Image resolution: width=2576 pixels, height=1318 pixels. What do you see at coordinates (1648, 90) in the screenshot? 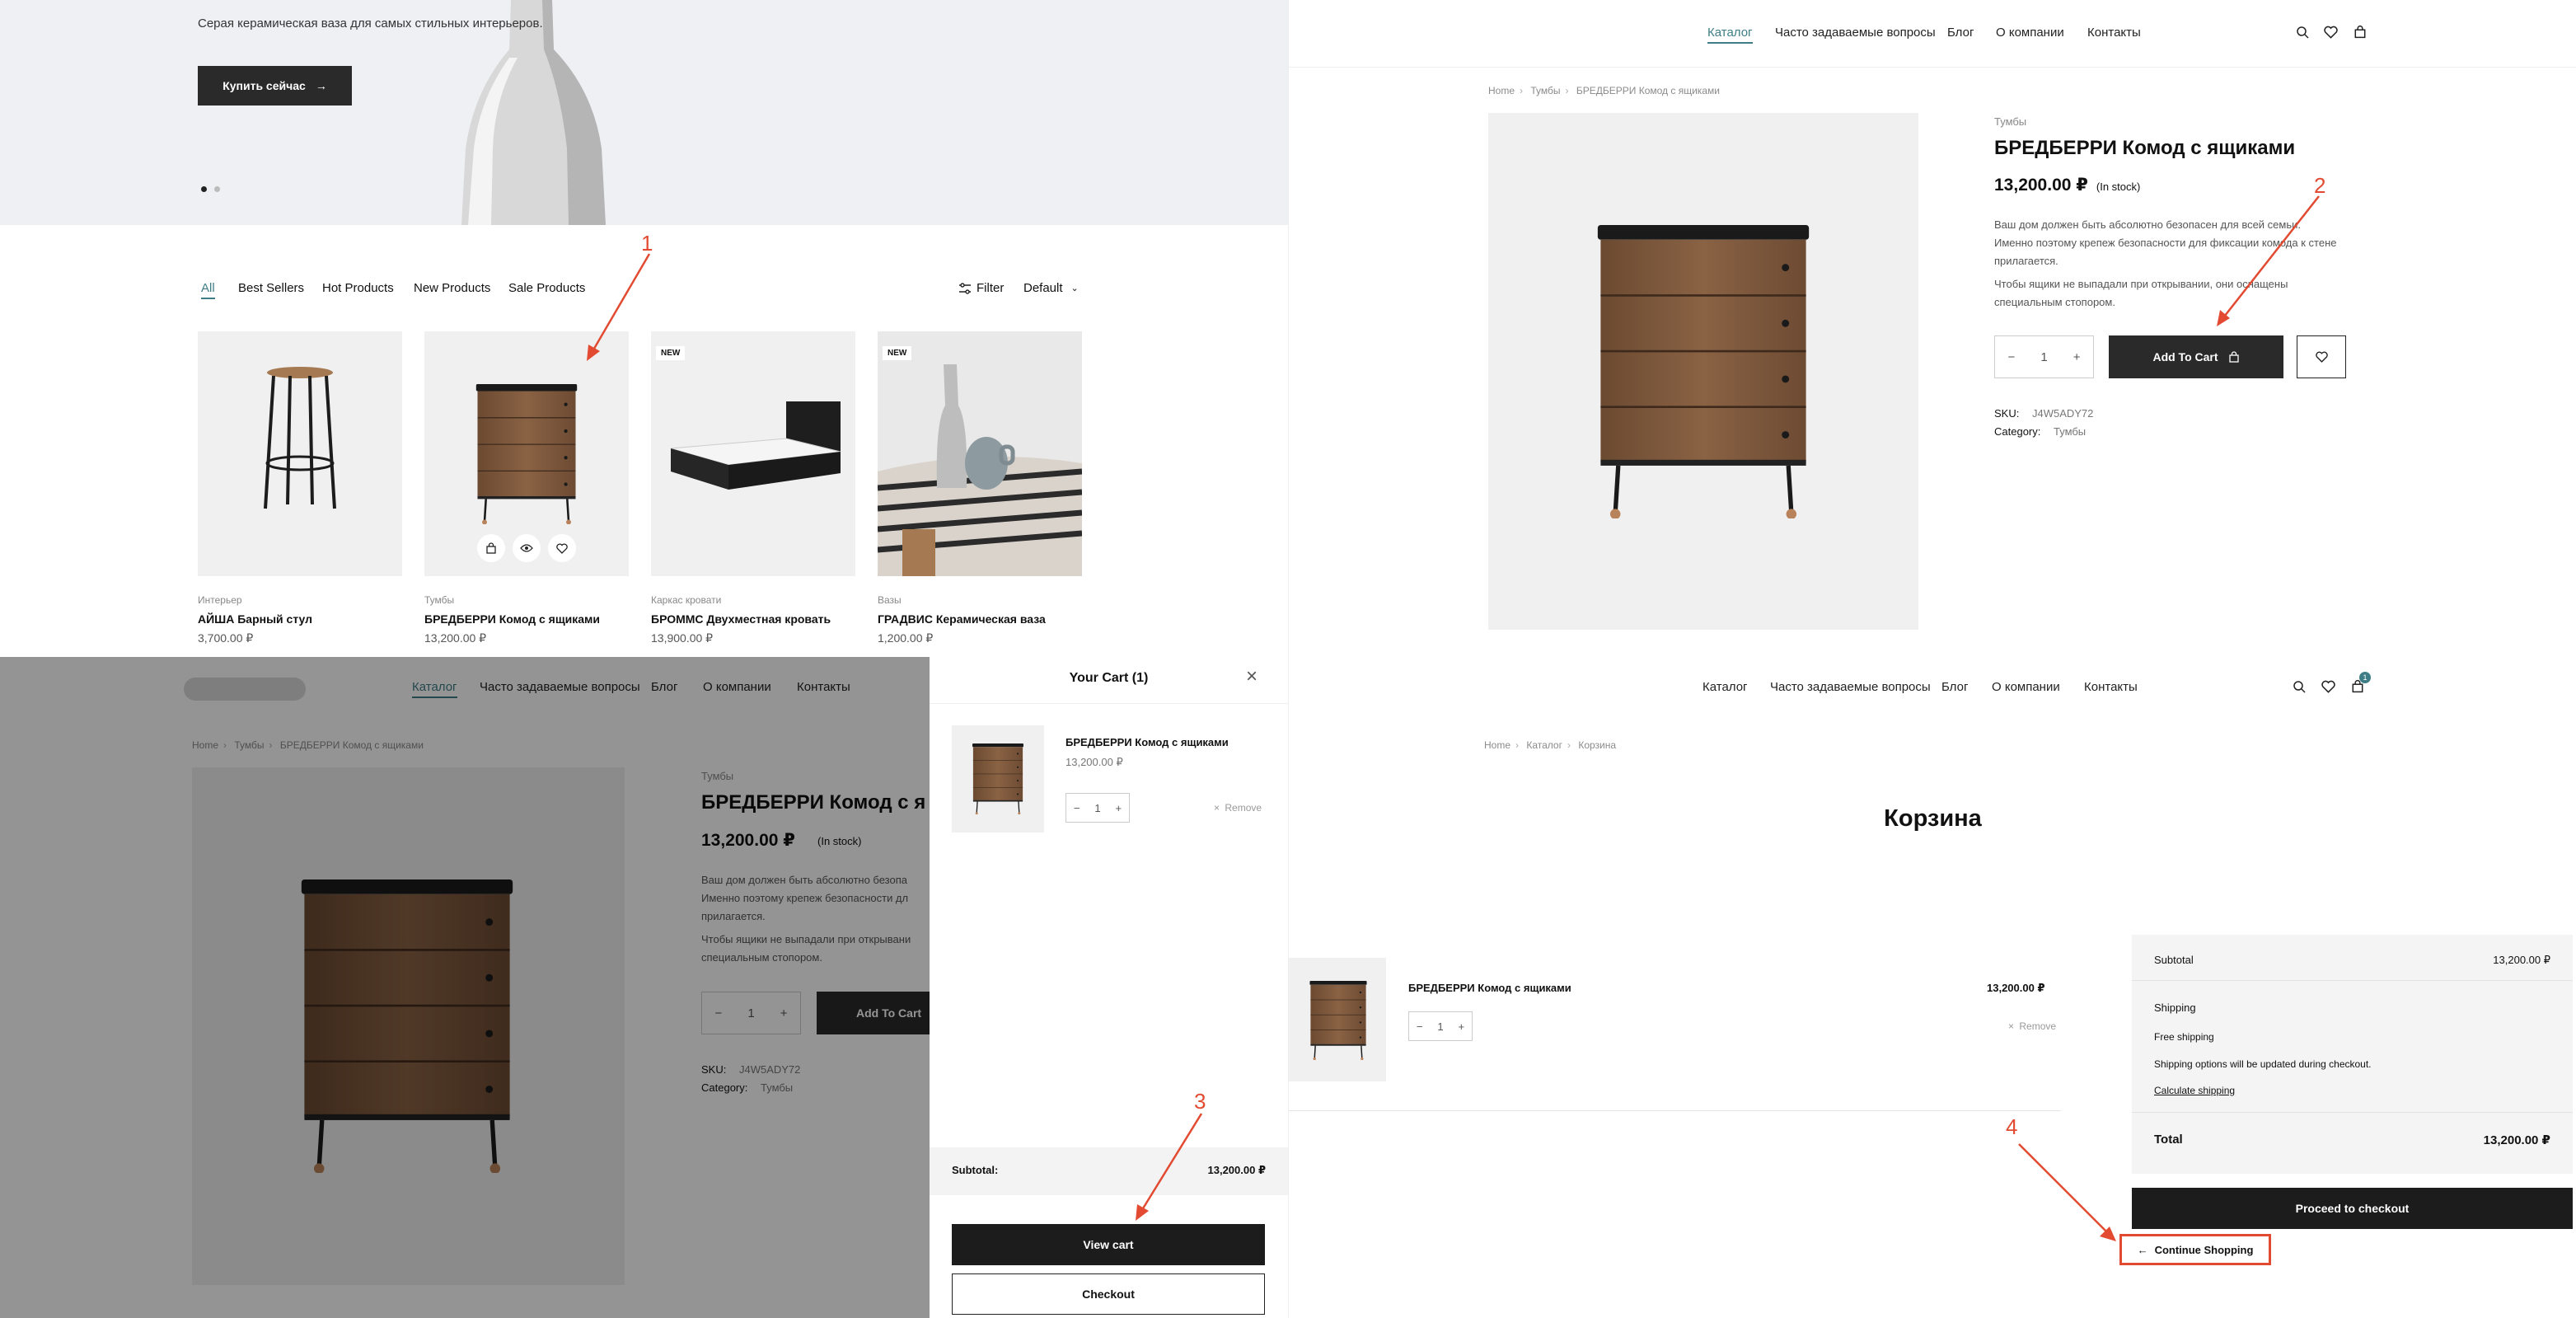
I see `breadcrumb-current: БРЕДБЕРРИ Комод с ящиками` at bounding box center [1648, 90].